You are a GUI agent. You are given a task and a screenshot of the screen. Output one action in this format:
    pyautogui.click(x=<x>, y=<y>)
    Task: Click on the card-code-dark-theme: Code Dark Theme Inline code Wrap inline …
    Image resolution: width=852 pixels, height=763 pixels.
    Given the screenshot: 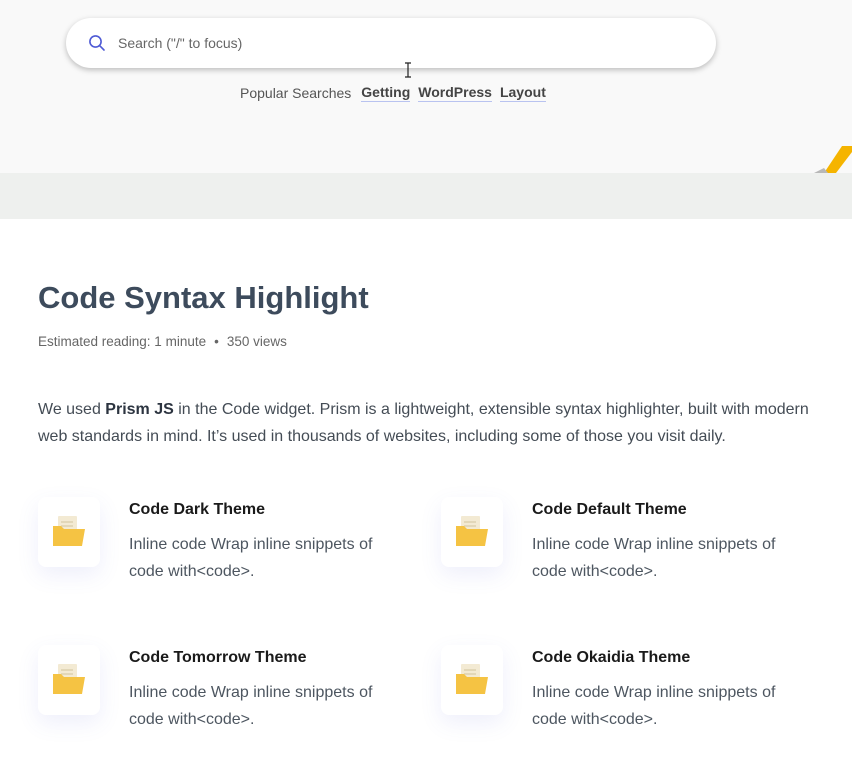 What is the action you would take?
    pyautogui.click(x=228, y=552)
    